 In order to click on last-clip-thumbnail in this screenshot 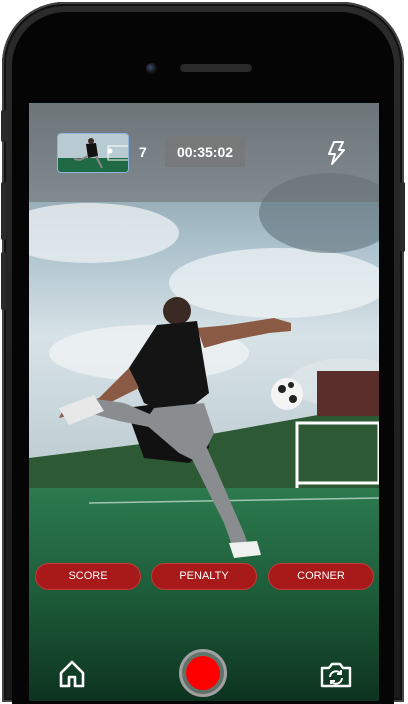, I will do `click(93, 153)`.